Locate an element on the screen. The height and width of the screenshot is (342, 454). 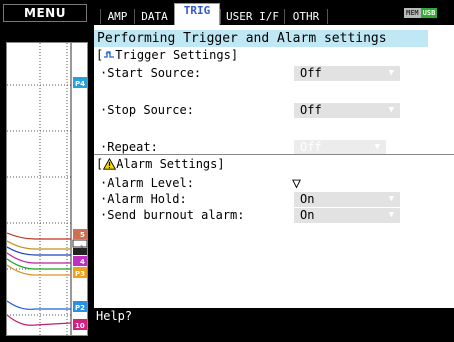
stop-source-dropdown: Off ▼ is located at coordinates (347, 110).